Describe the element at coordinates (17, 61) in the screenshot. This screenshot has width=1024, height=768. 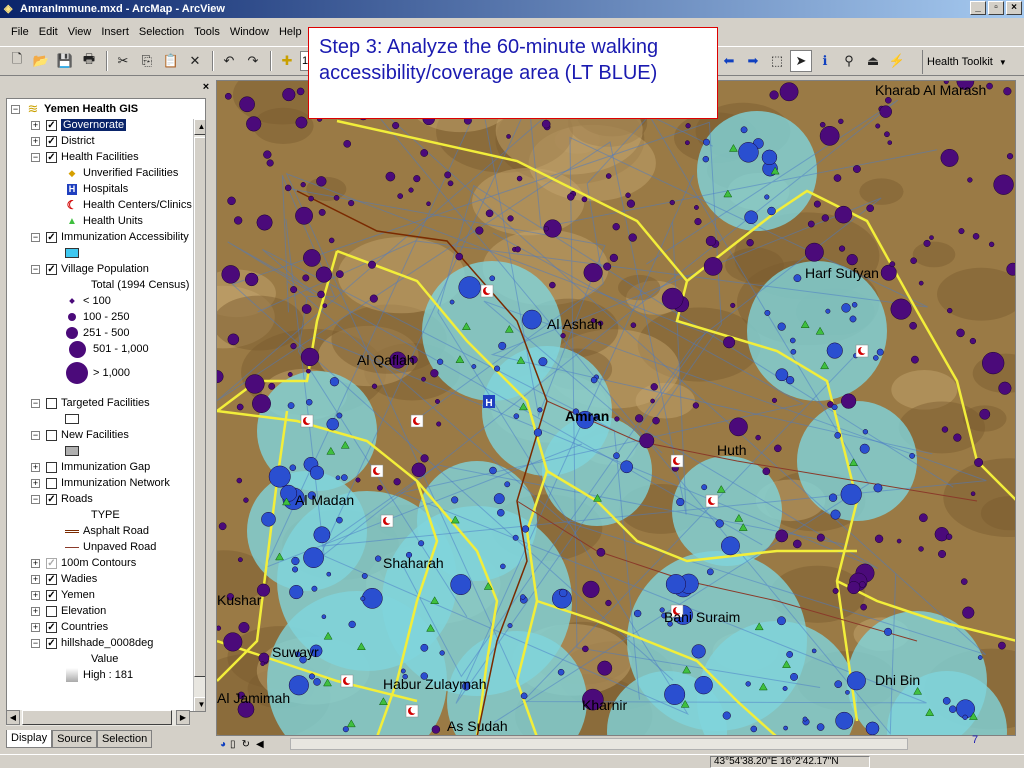
I see `new-document-icon: 🗋` at that location.